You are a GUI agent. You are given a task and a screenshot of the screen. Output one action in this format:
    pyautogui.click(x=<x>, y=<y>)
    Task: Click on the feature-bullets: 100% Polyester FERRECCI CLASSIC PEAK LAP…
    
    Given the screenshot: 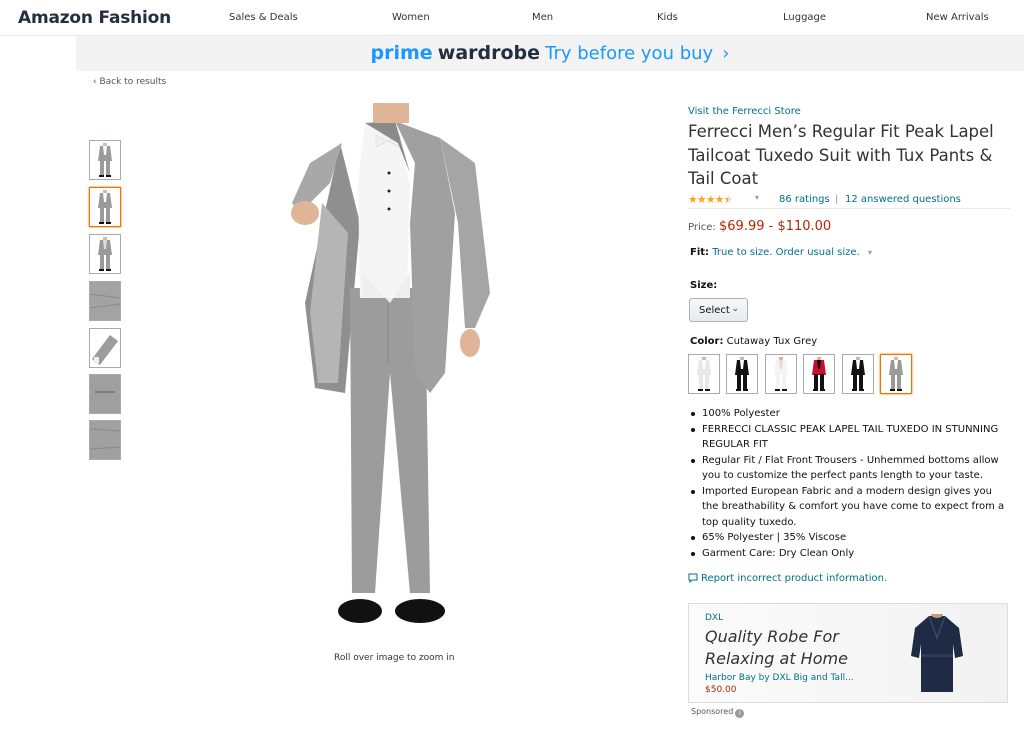 What is the action you would take?
    pyautogui.click(x=849, y=484)
    